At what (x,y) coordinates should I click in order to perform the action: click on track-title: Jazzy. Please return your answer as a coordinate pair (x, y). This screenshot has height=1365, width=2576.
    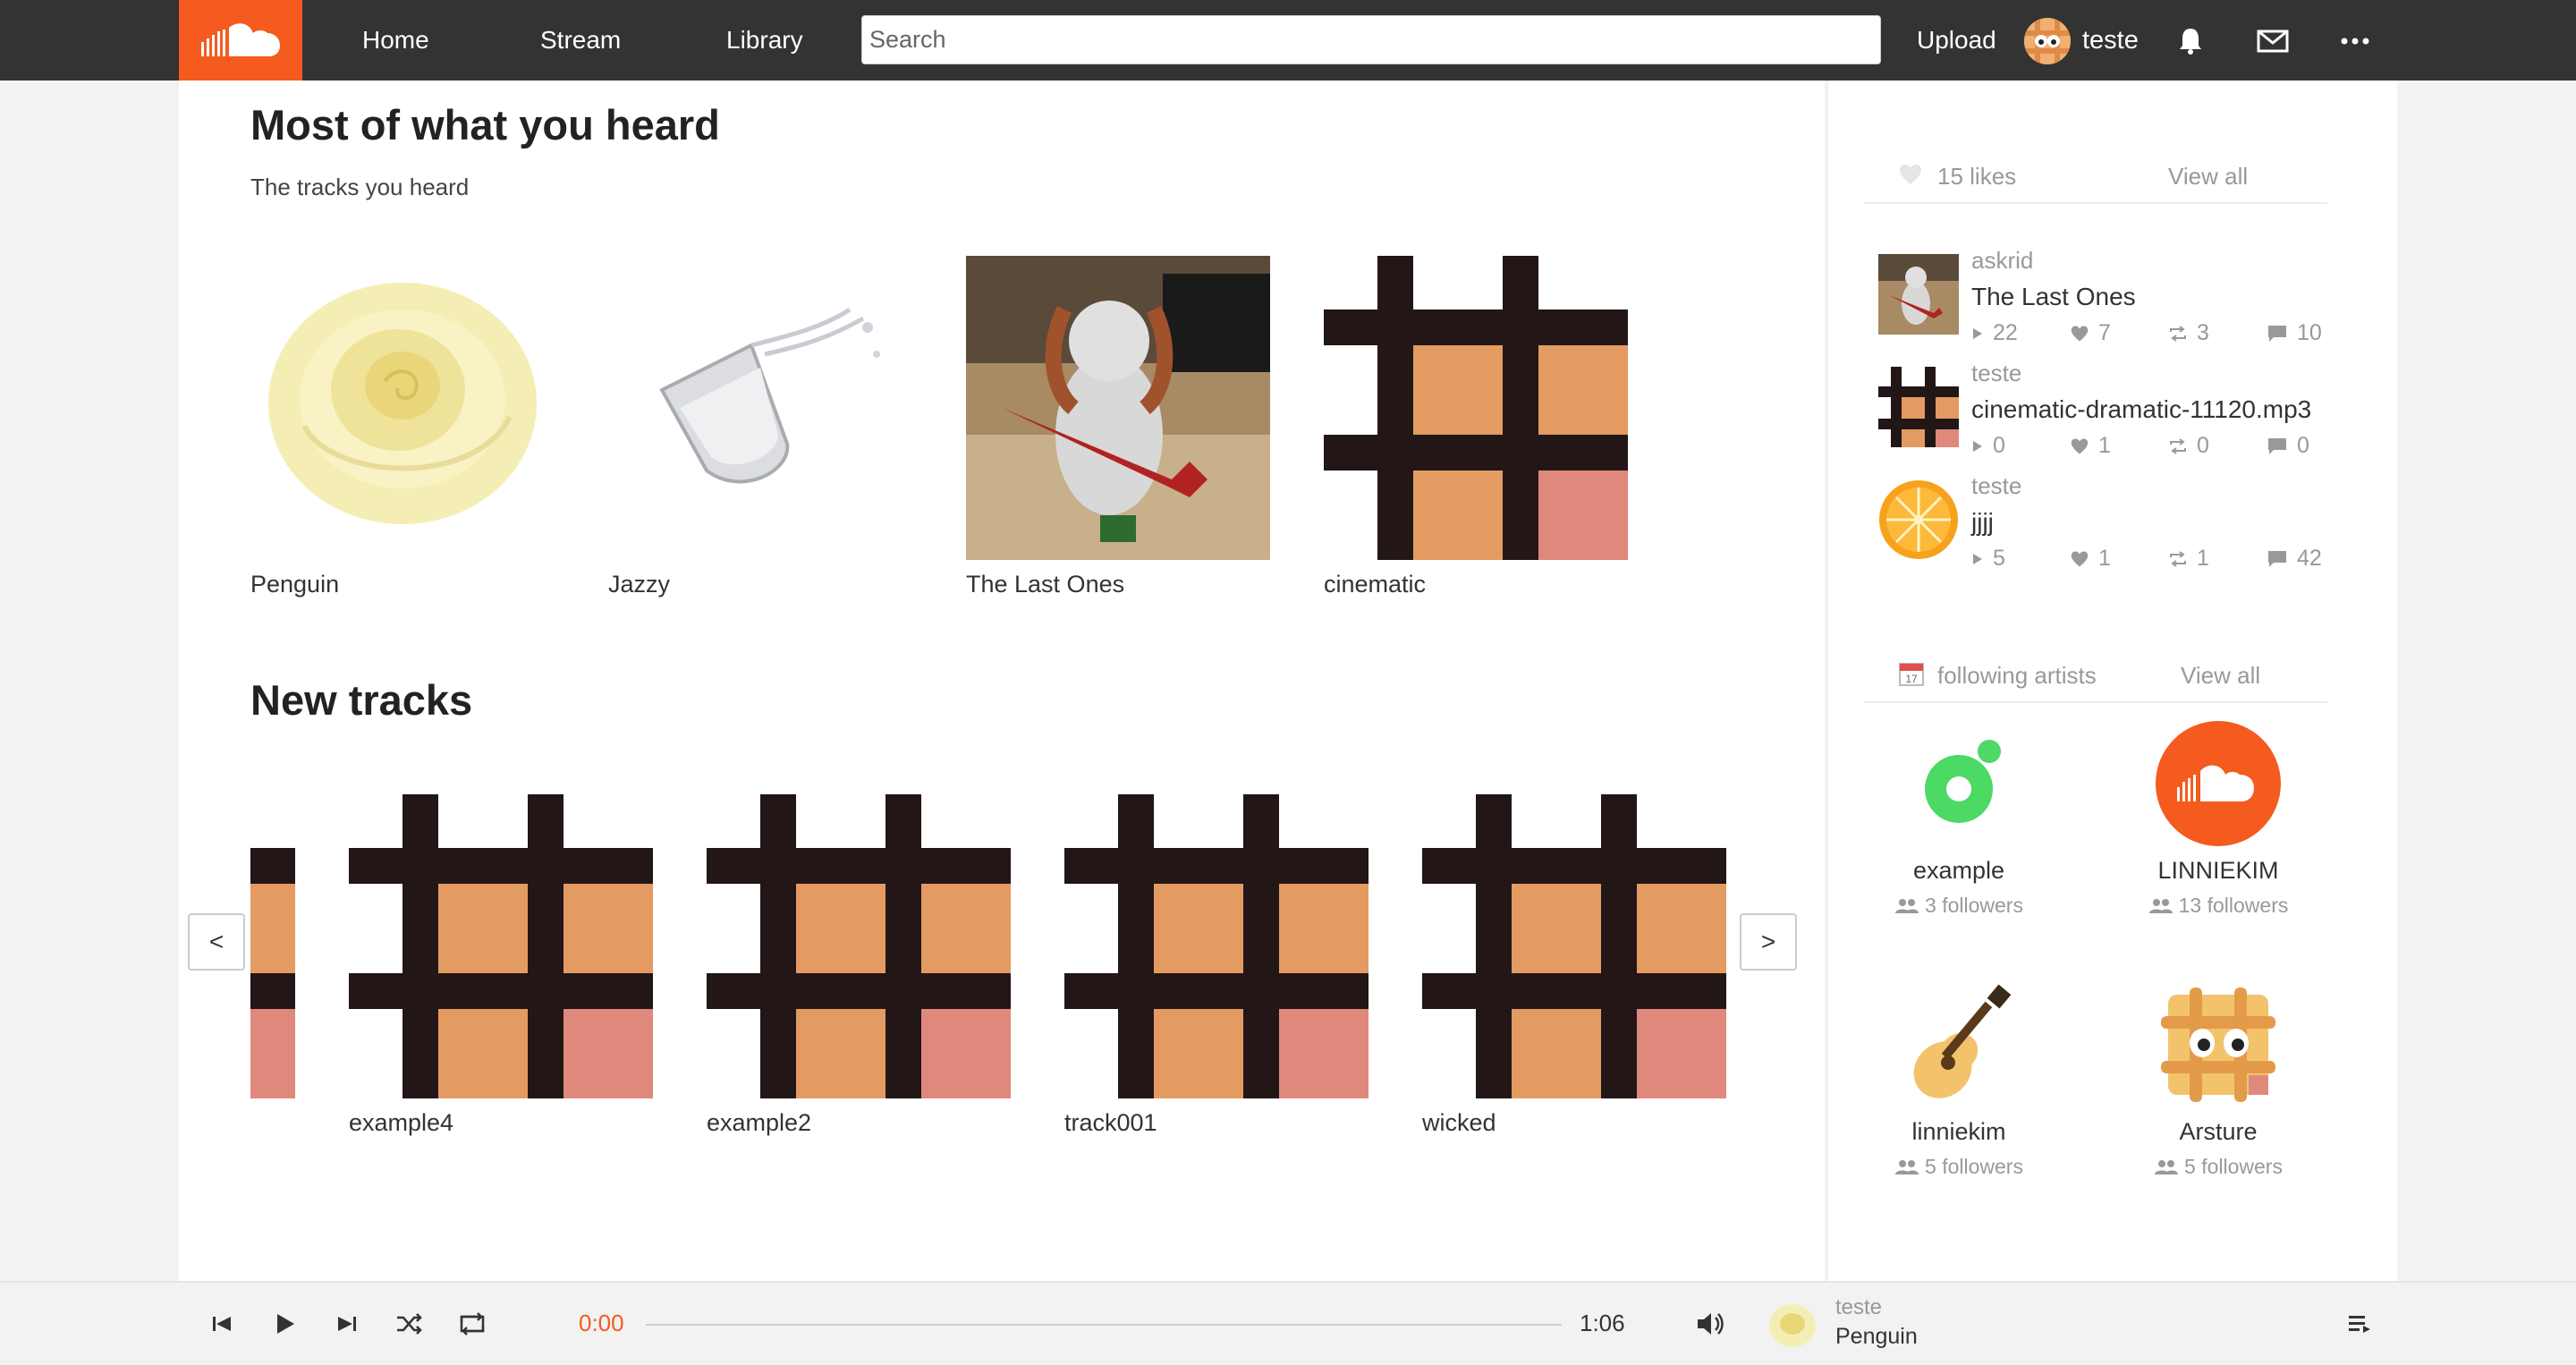
    Looking at the image, I should click on (760, 584).